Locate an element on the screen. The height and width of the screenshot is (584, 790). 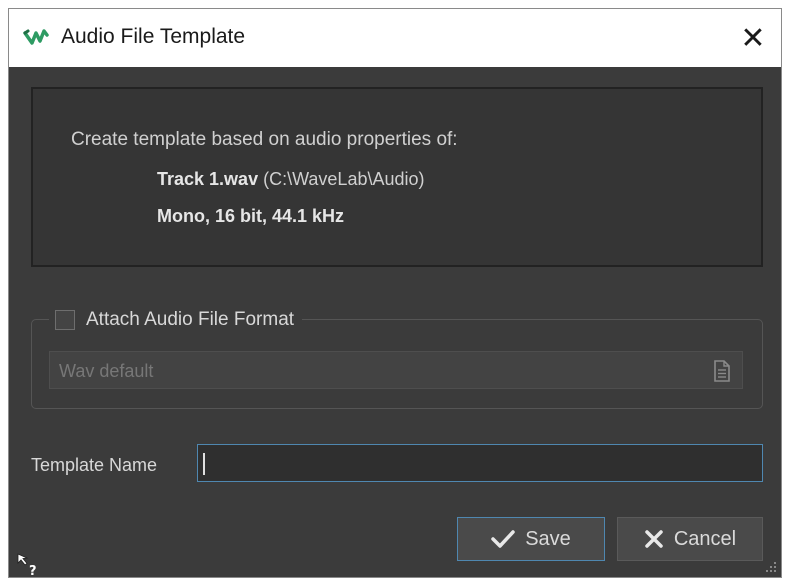
close-icon: ✕ is located at coordinates (753, 38).